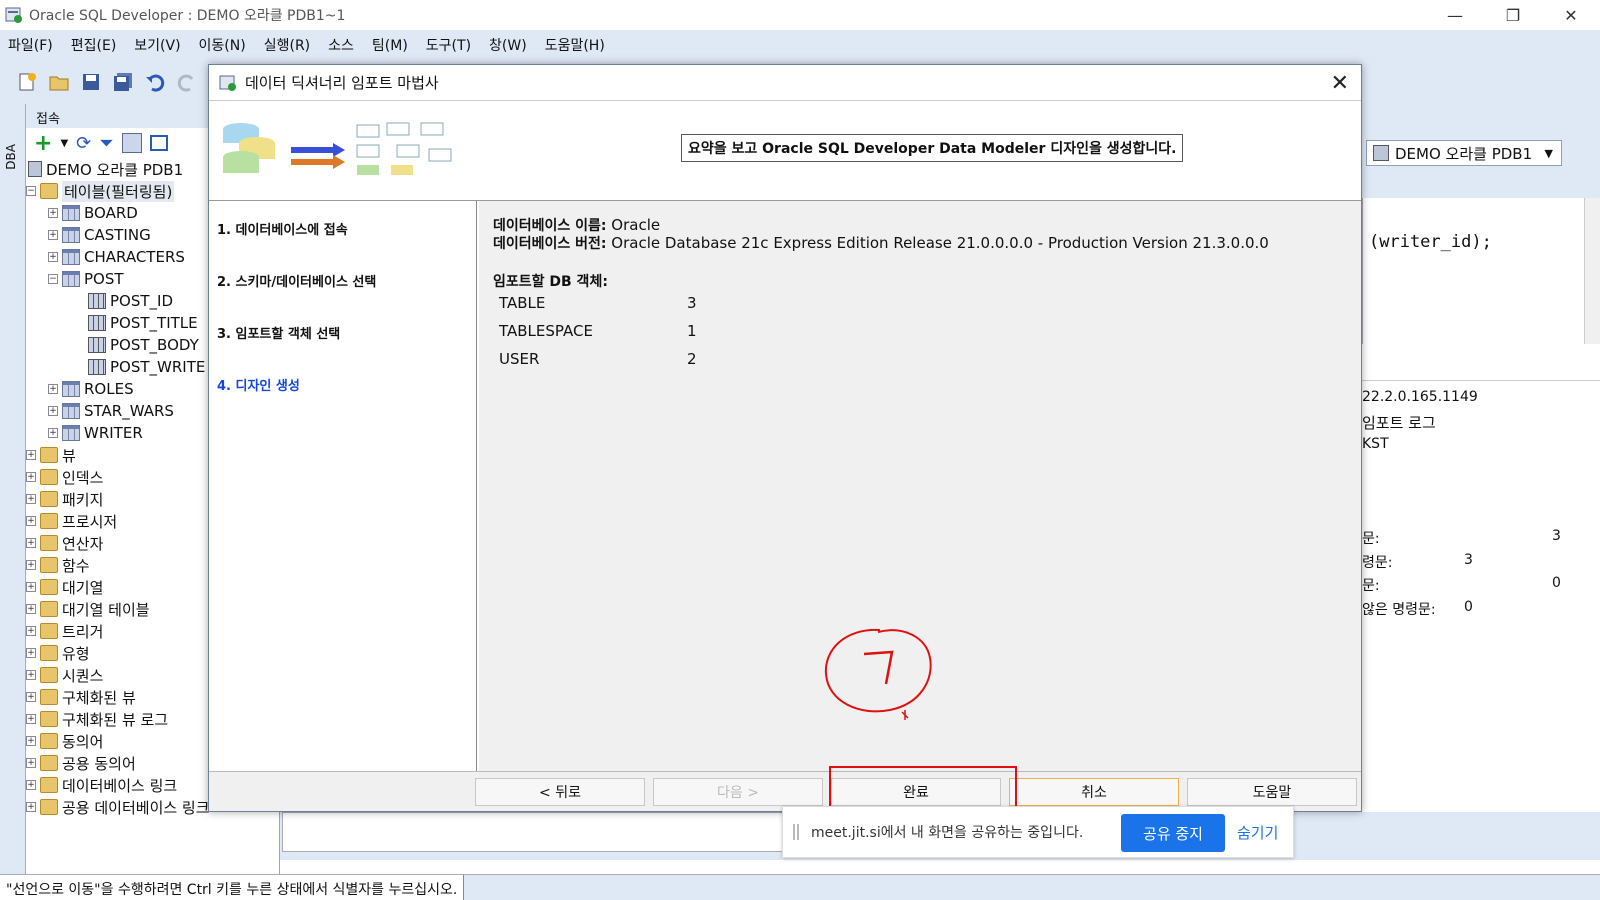 Image resolution: width=1600 pixels, height=900 pixels. What do you see at coordinates (278, 332) in the screenshot?
I see `step-objects: 3. 임포트할 객체 선택` at bounding box center [278, 332].